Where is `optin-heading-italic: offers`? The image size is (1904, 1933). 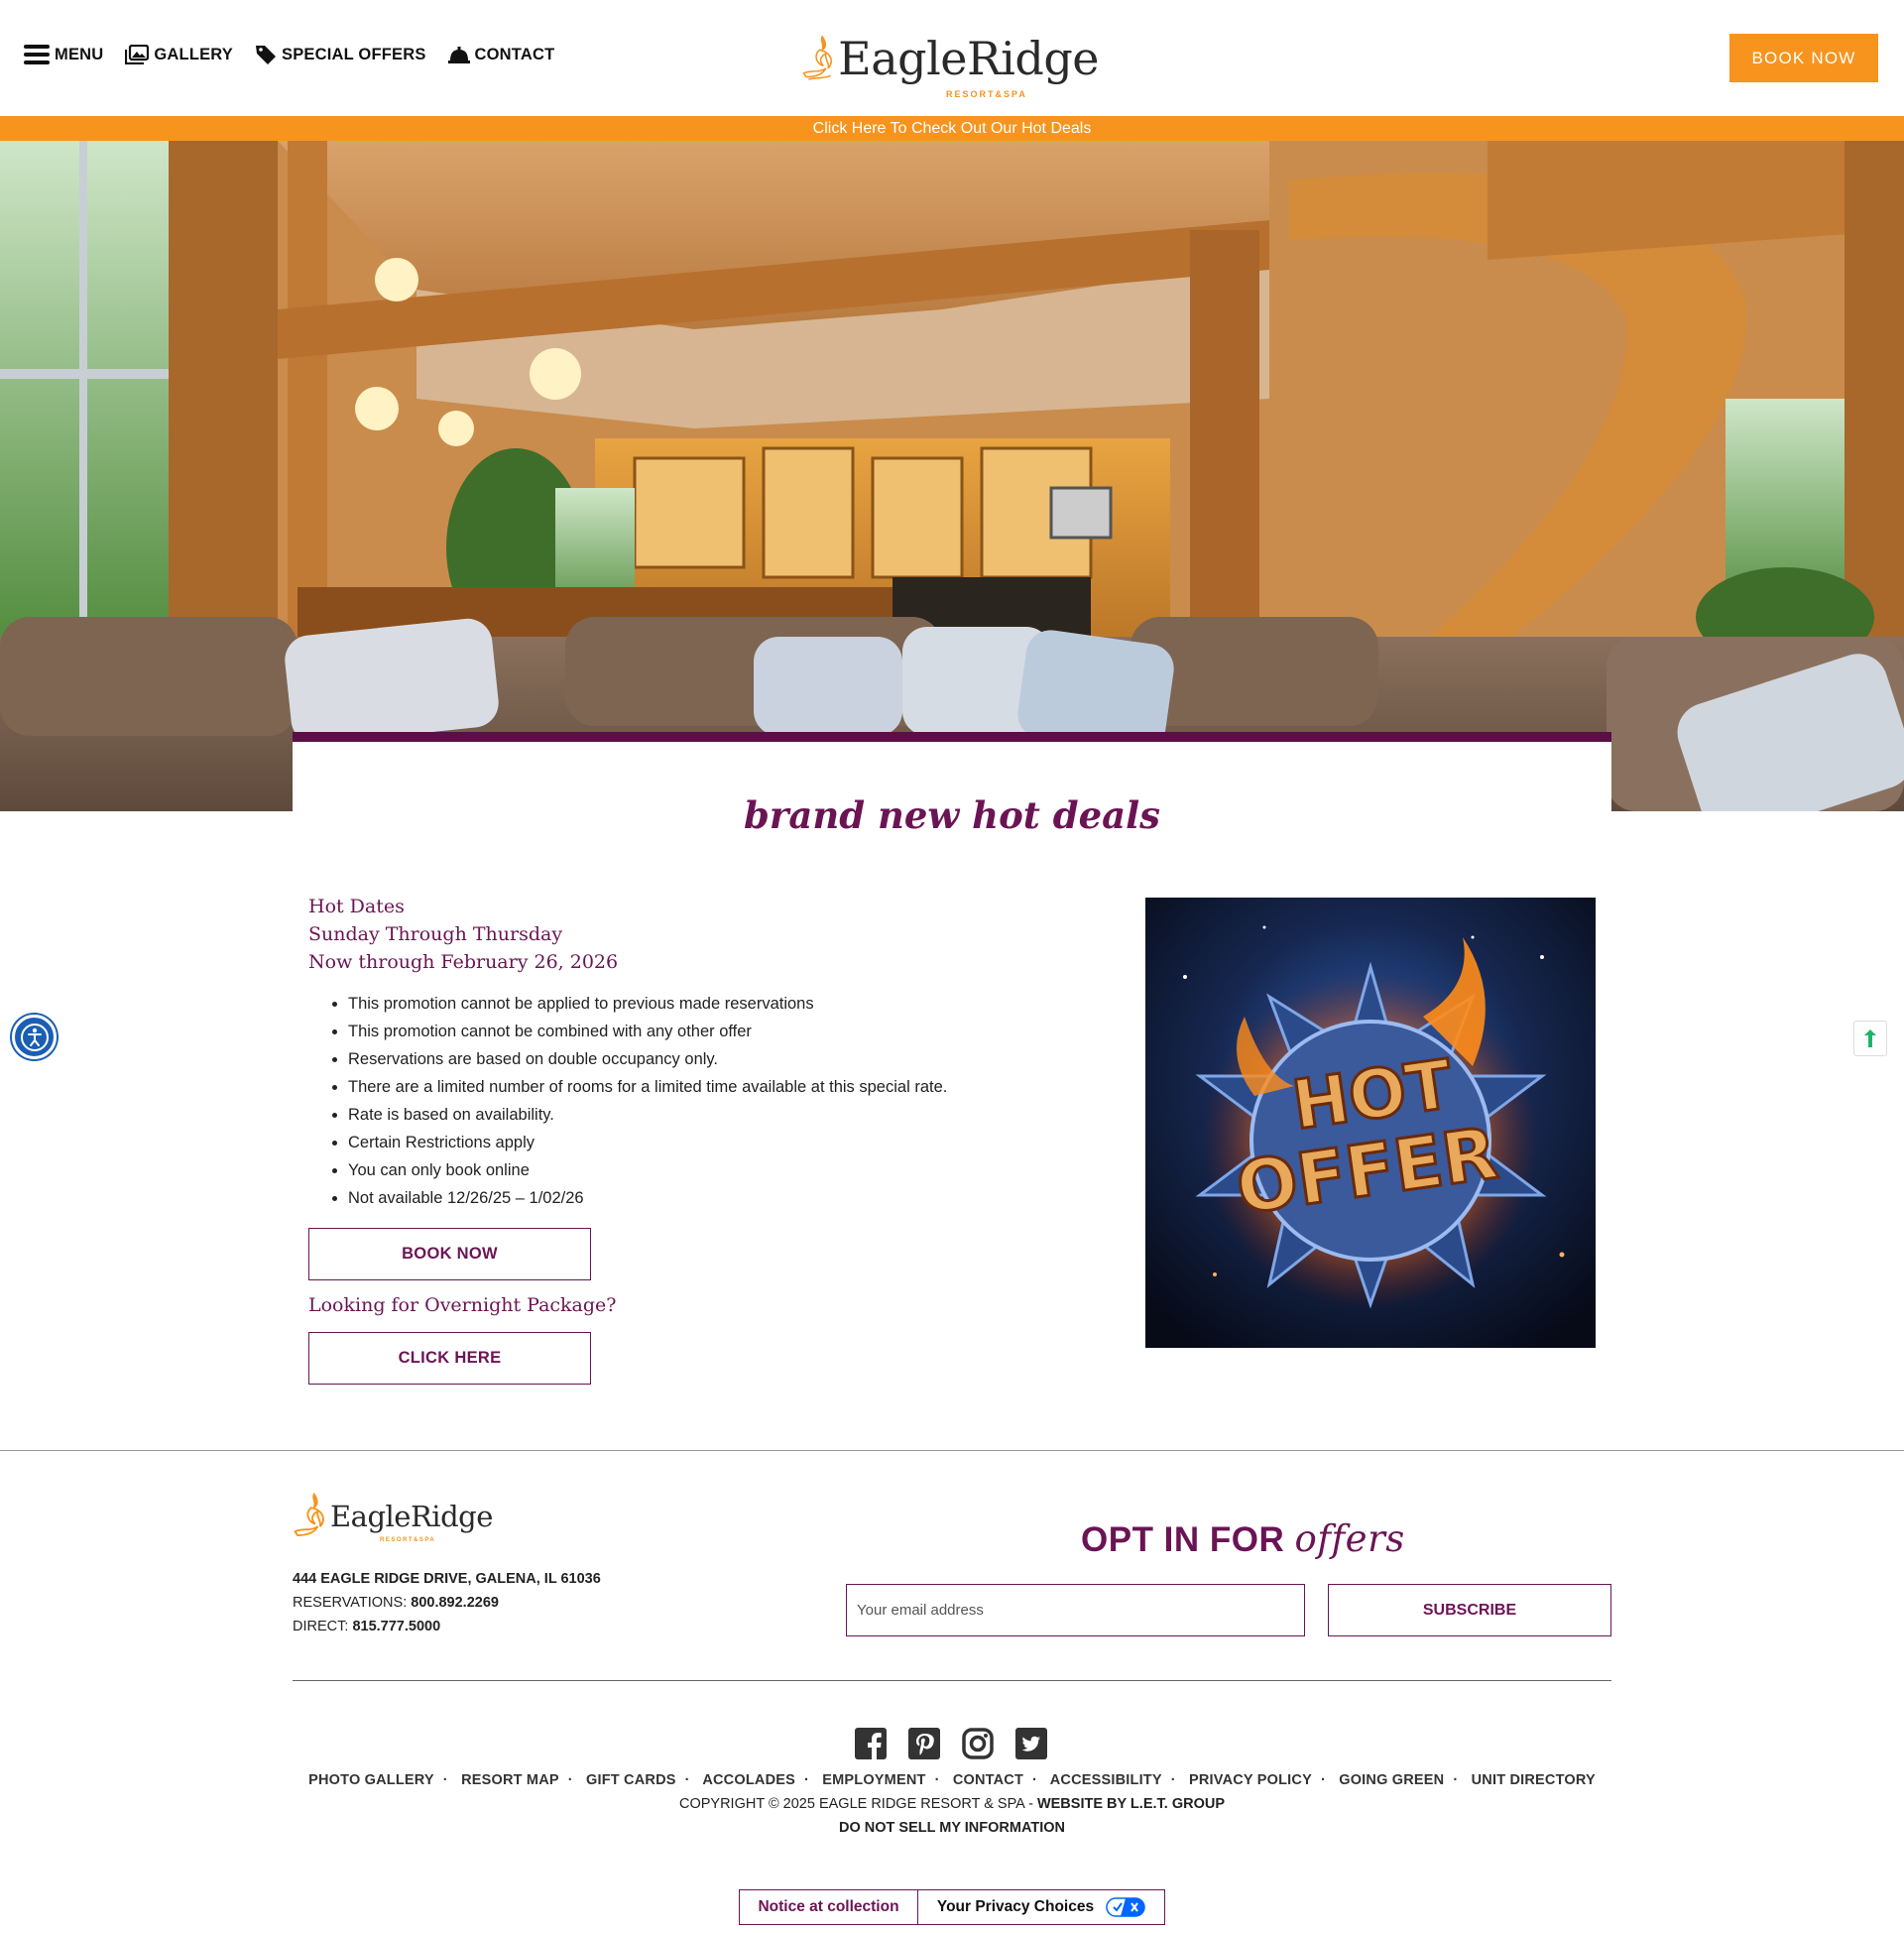 optin-heading-italic: offers is located at coordinates (1349, 1538).